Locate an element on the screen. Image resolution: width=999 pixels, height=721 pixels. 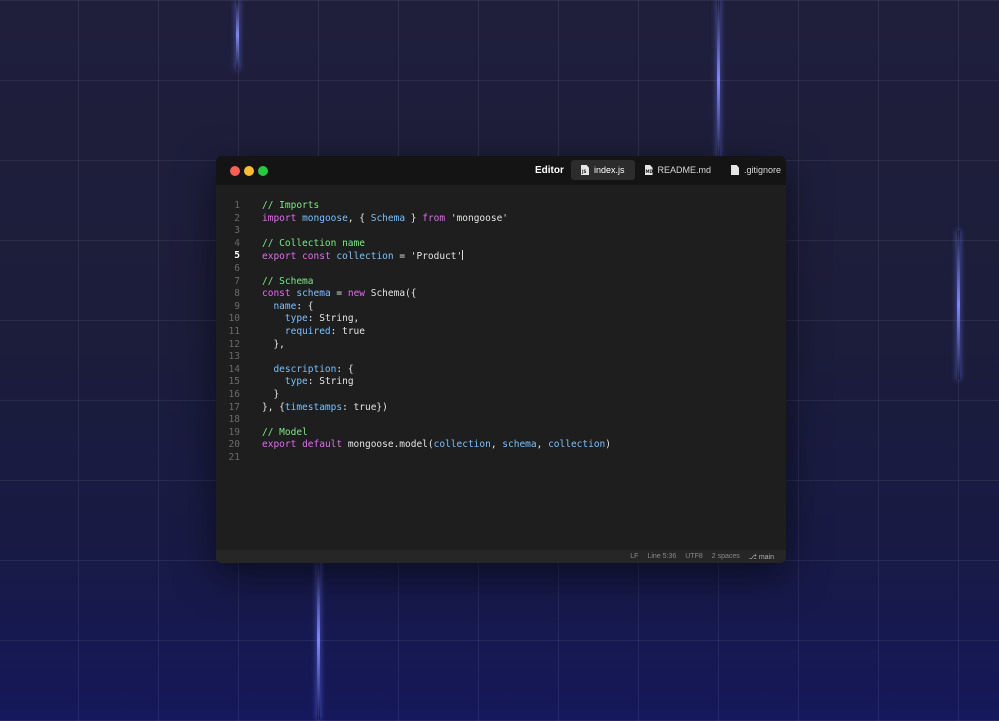
tab-label: README.md is located at coordinates (684, 170).